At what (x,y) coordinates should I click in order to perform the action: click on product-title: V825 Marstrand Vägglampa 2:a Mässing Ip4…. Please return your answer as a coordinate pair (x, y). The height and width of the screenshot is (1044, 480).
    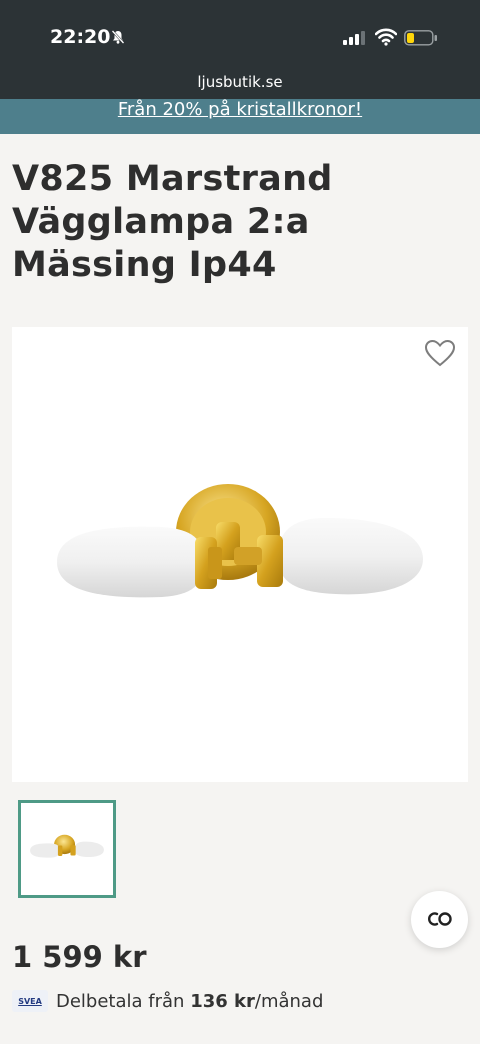
    Looking at the image, I should click on (172, 222).